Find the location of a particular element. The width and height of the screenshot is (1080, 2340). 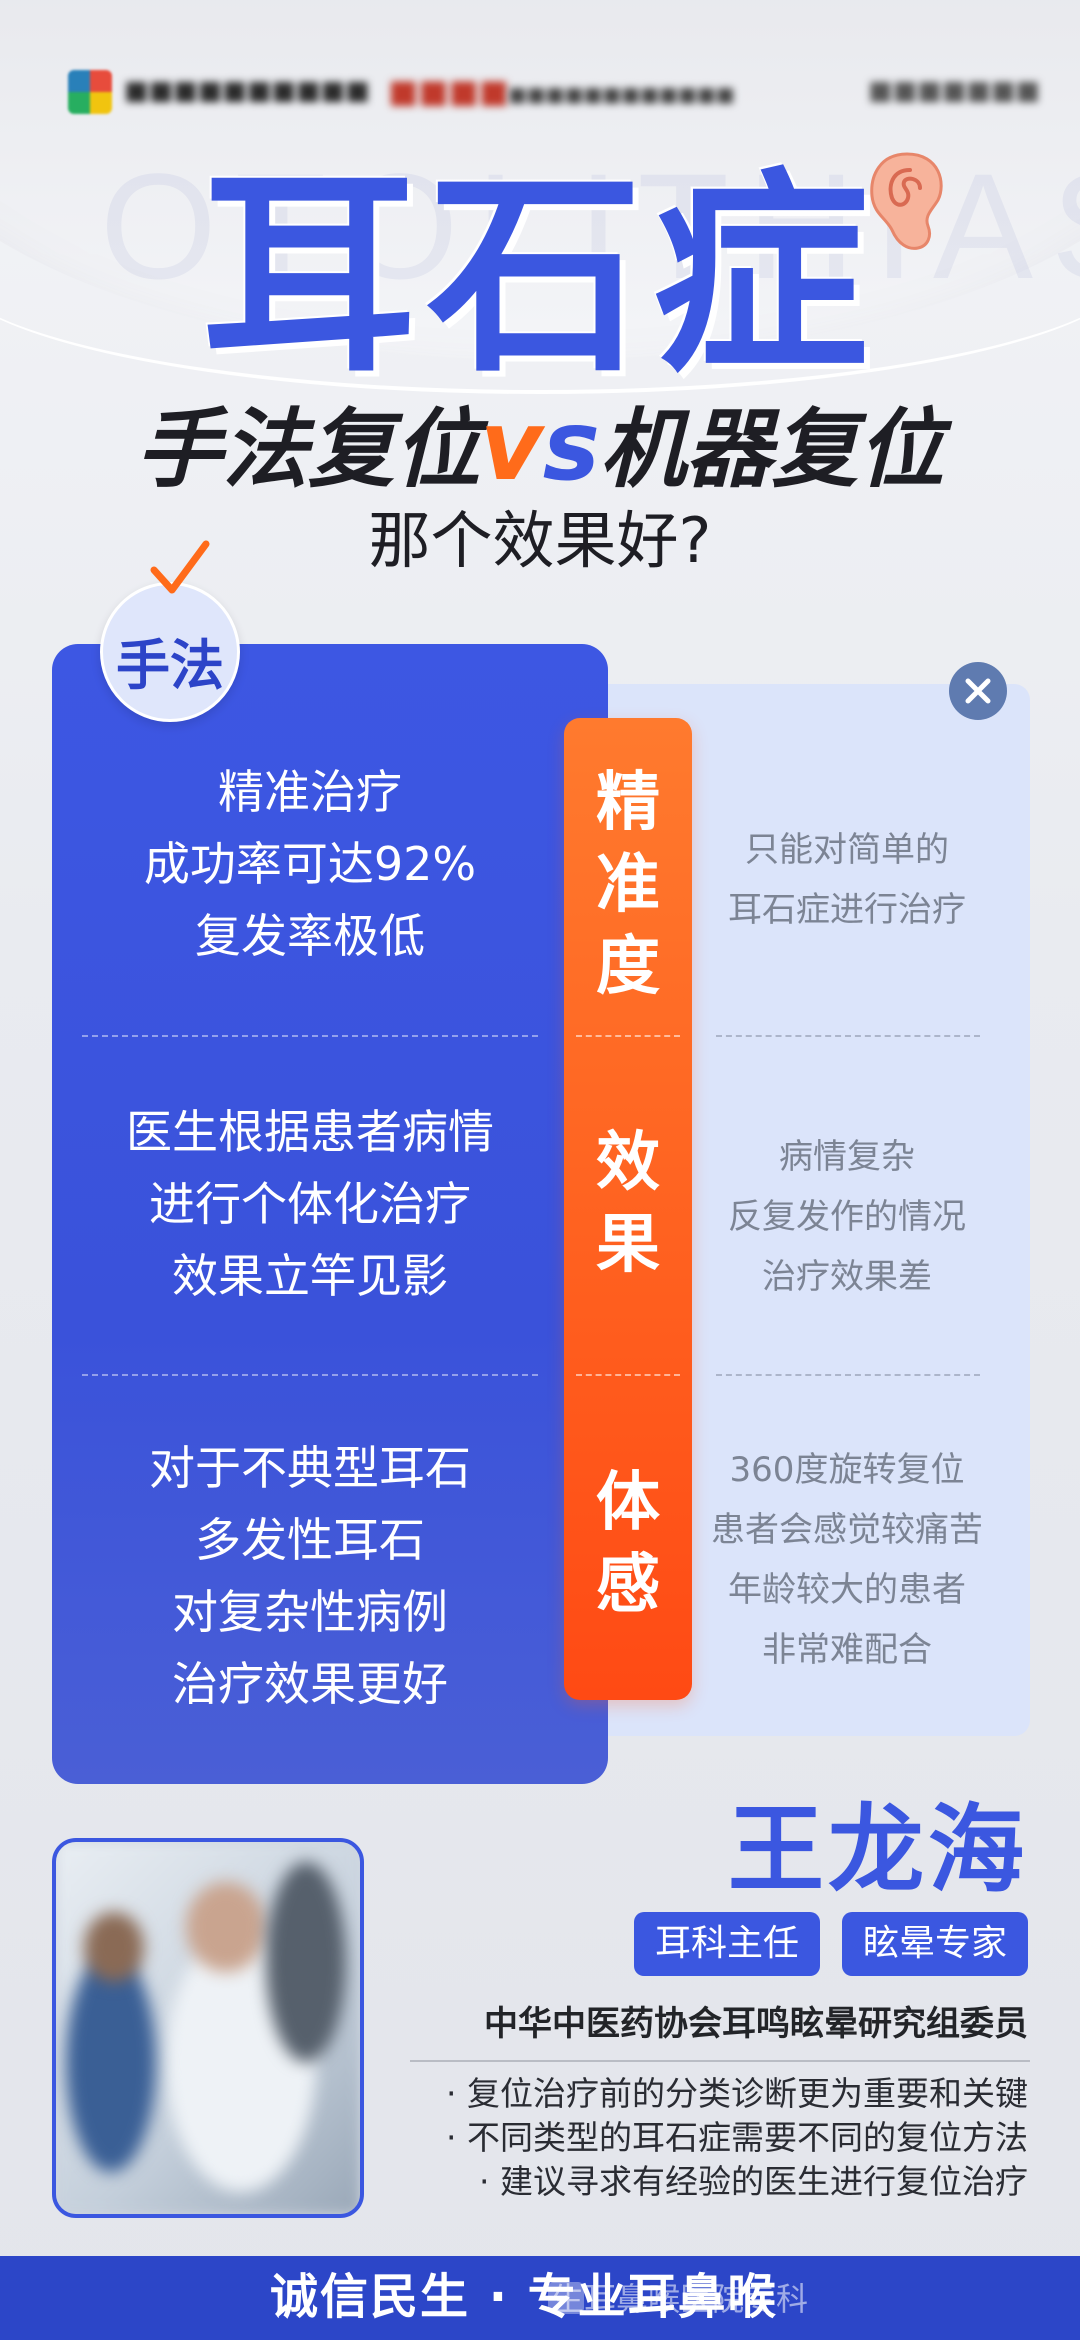

criteria-experience: 体 感 is located at coordinates (628, 1544).